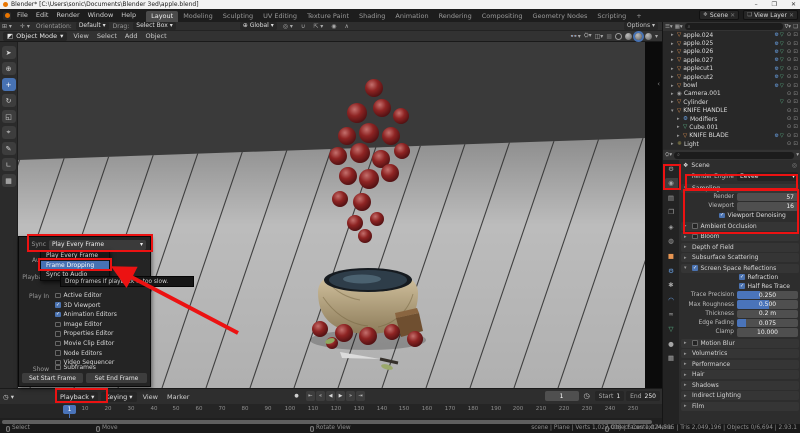 The width and height of the screenshot is (800, 433). What do you see at coordinates (101, 15) in the screenshot?
I see `menu-item: Window` at bounding box center [101, 15].